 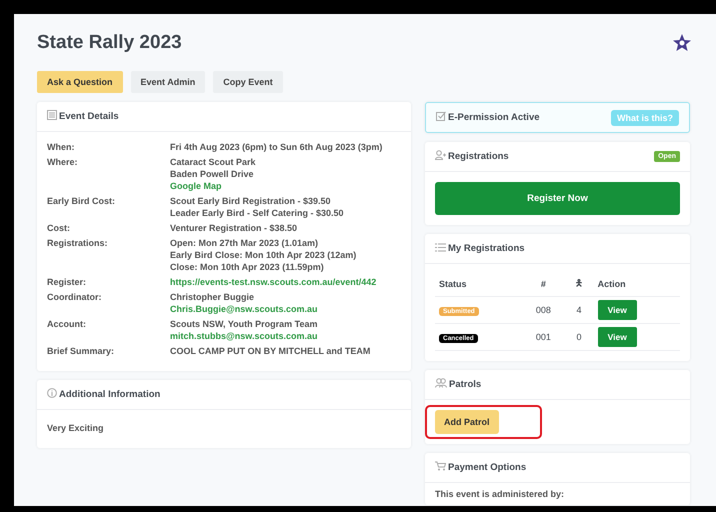 What do you see at coordinates (579, 310) in the screenshot?
I see `table-cell: 4` at bounding box center [579, 310].